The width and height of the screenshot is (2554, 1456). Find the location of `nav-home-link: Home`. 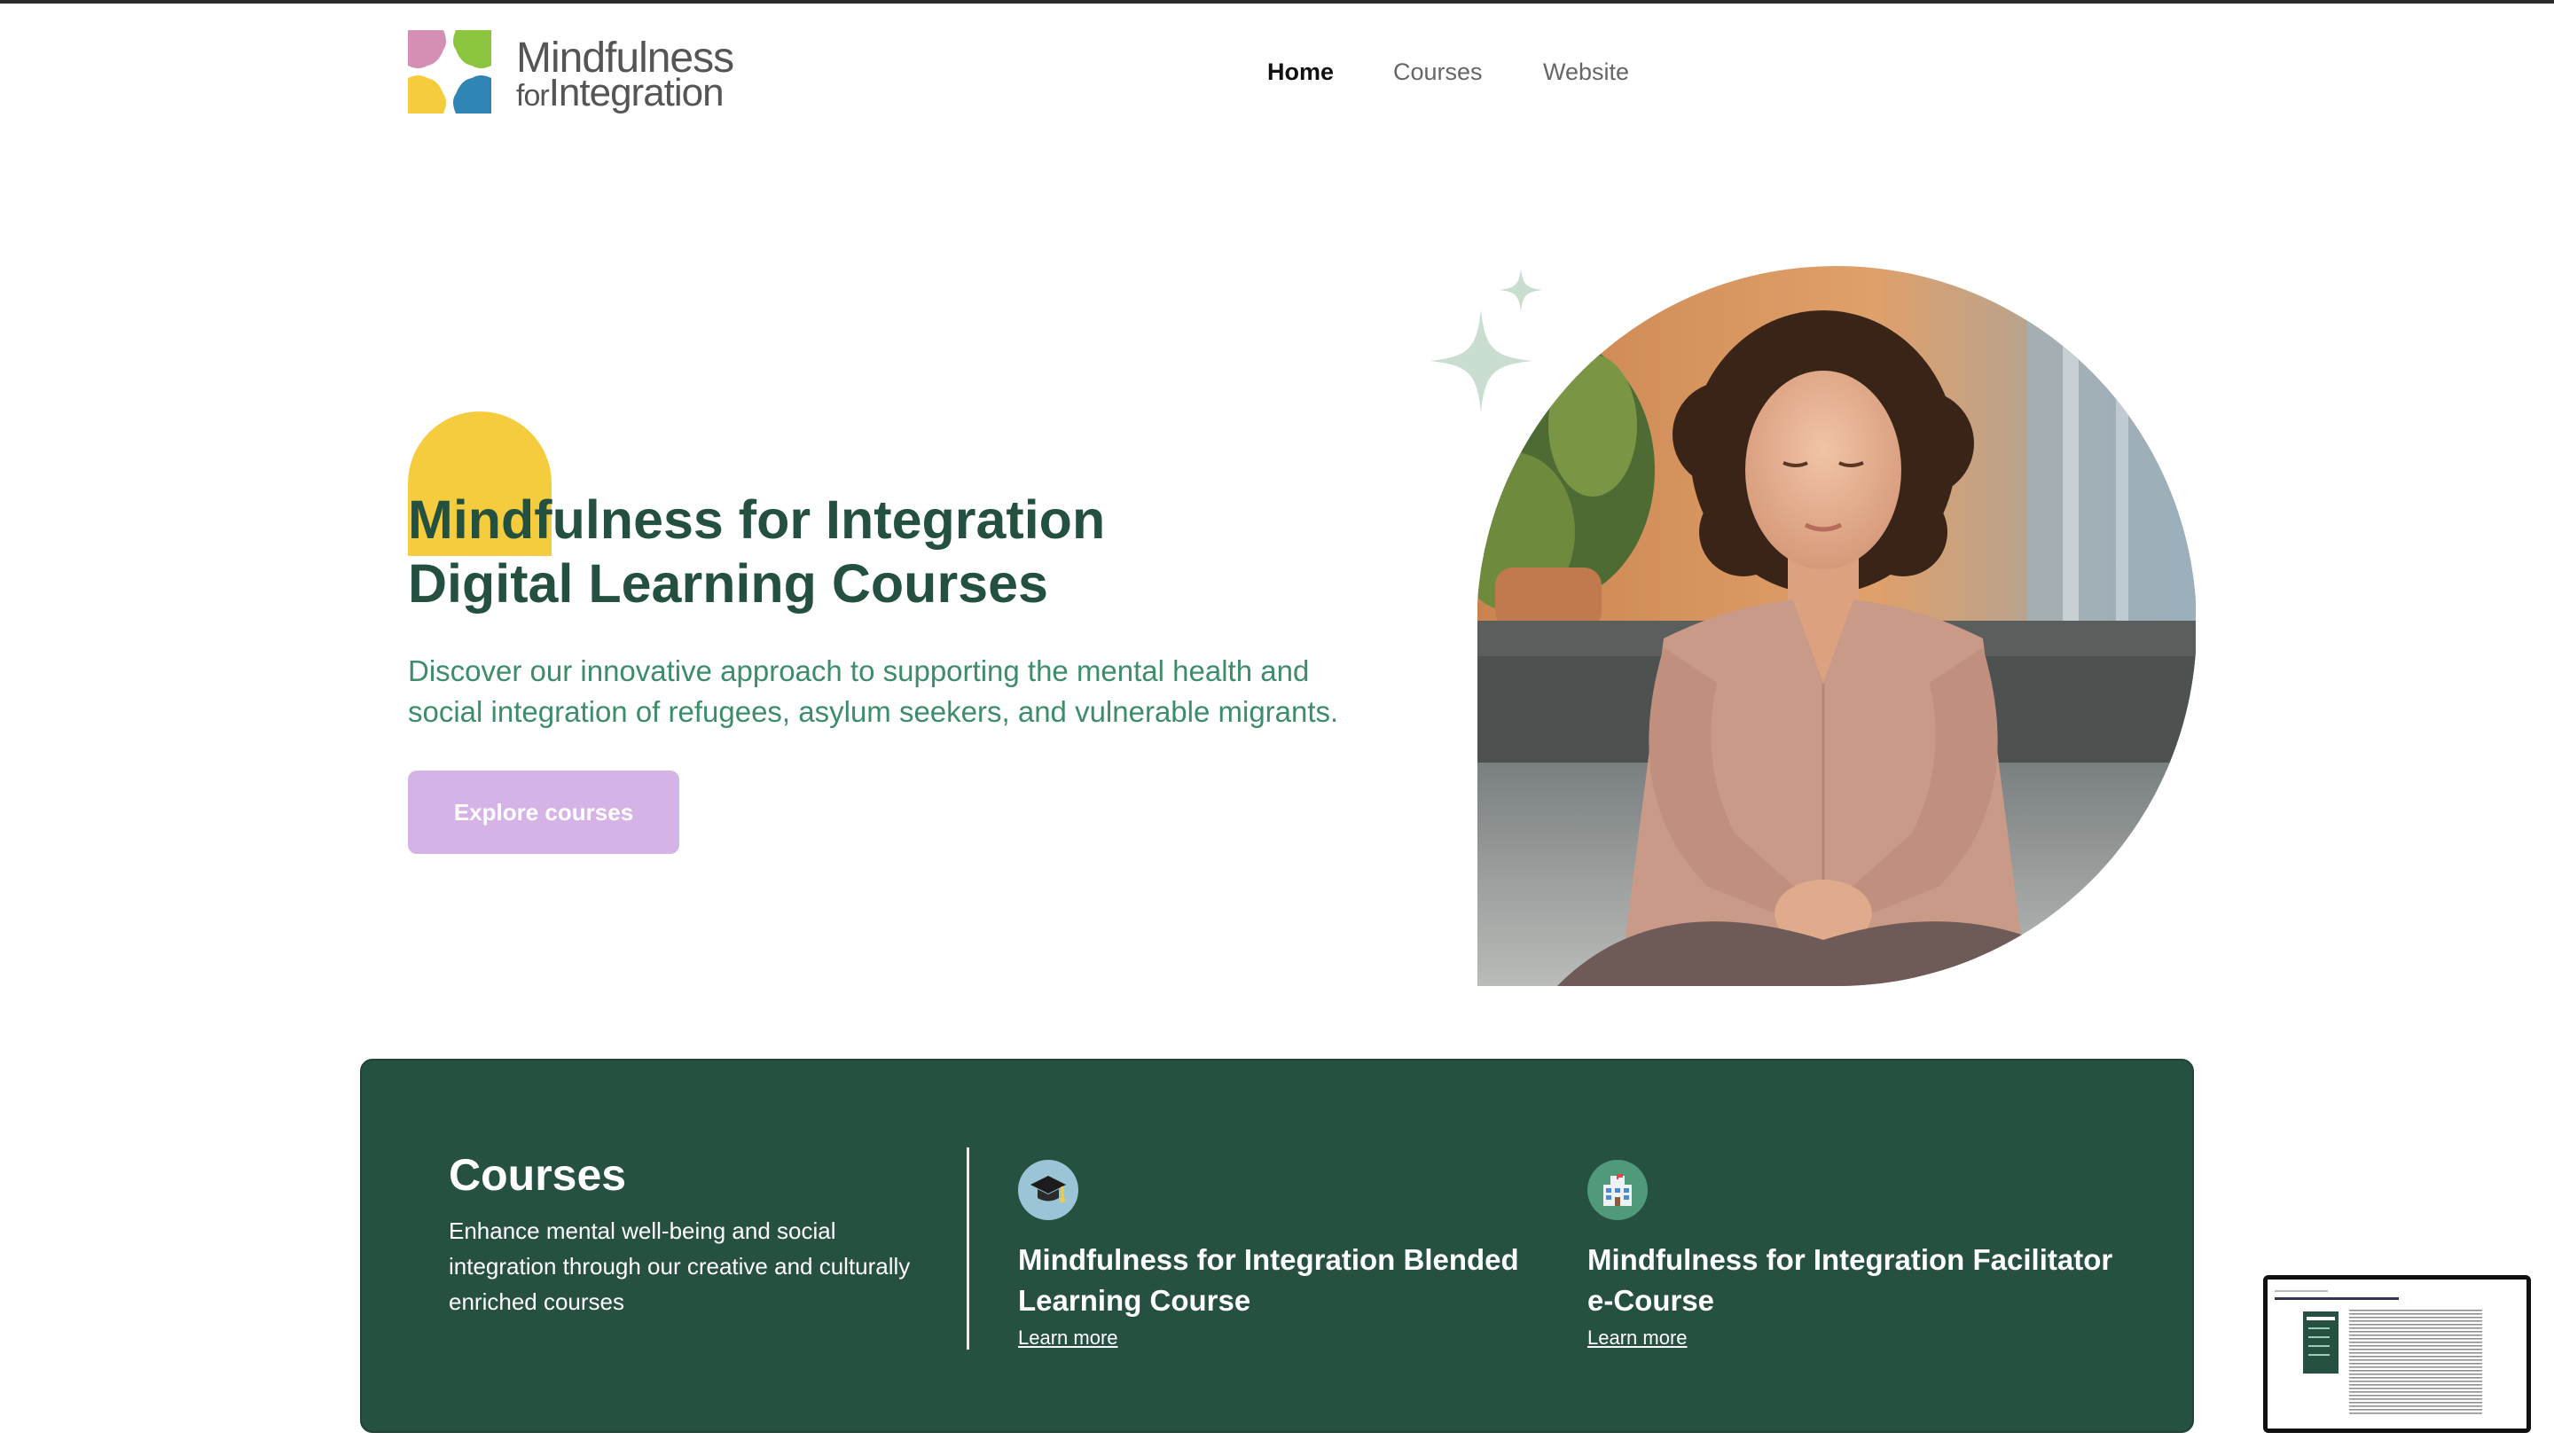

nav-home-link: Home is located at coordinates (1300, 72).